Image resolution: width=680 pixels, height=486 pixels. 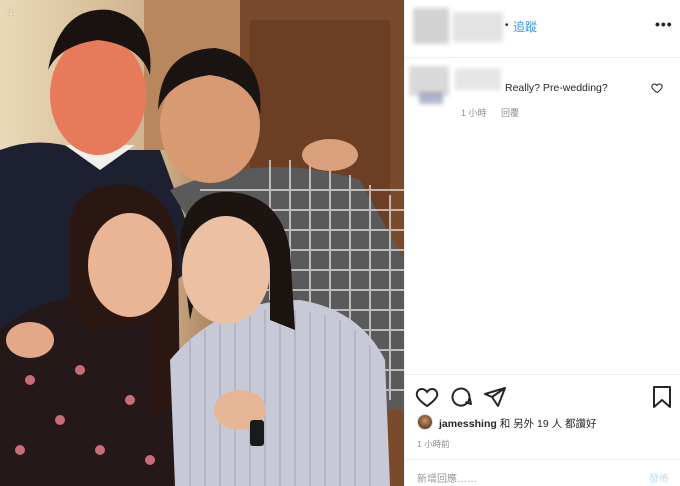 I want to click on comment-like-icon, so click(x=657, y=88).